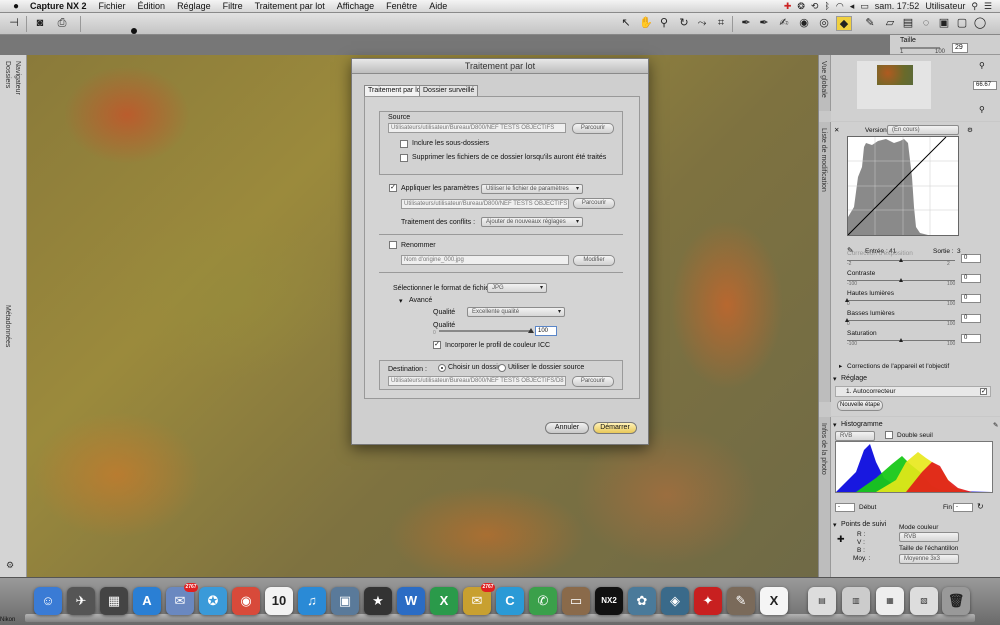  What do you see at coordinates (708, 601) in the screenshot?
I see `dock-acrobat-icon: ✦` at bounding box center [708, 601].